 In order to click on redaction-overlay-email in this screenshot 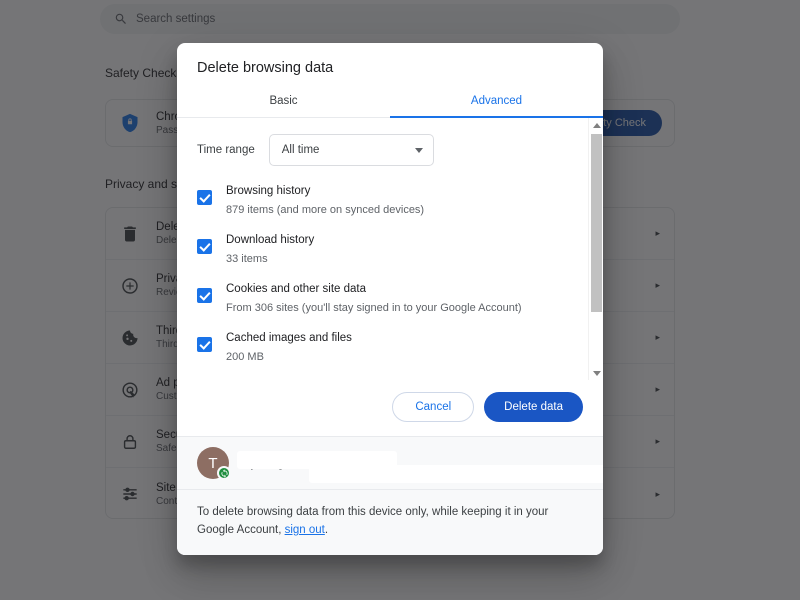, I will do `click(456, 473)`.